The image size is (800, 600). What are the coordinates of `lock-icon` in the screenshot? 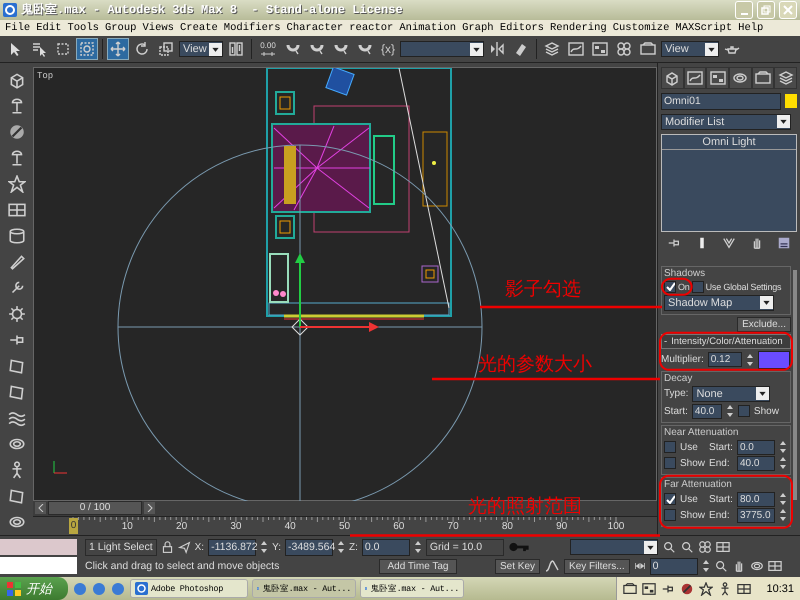 It's located at (167, 547).